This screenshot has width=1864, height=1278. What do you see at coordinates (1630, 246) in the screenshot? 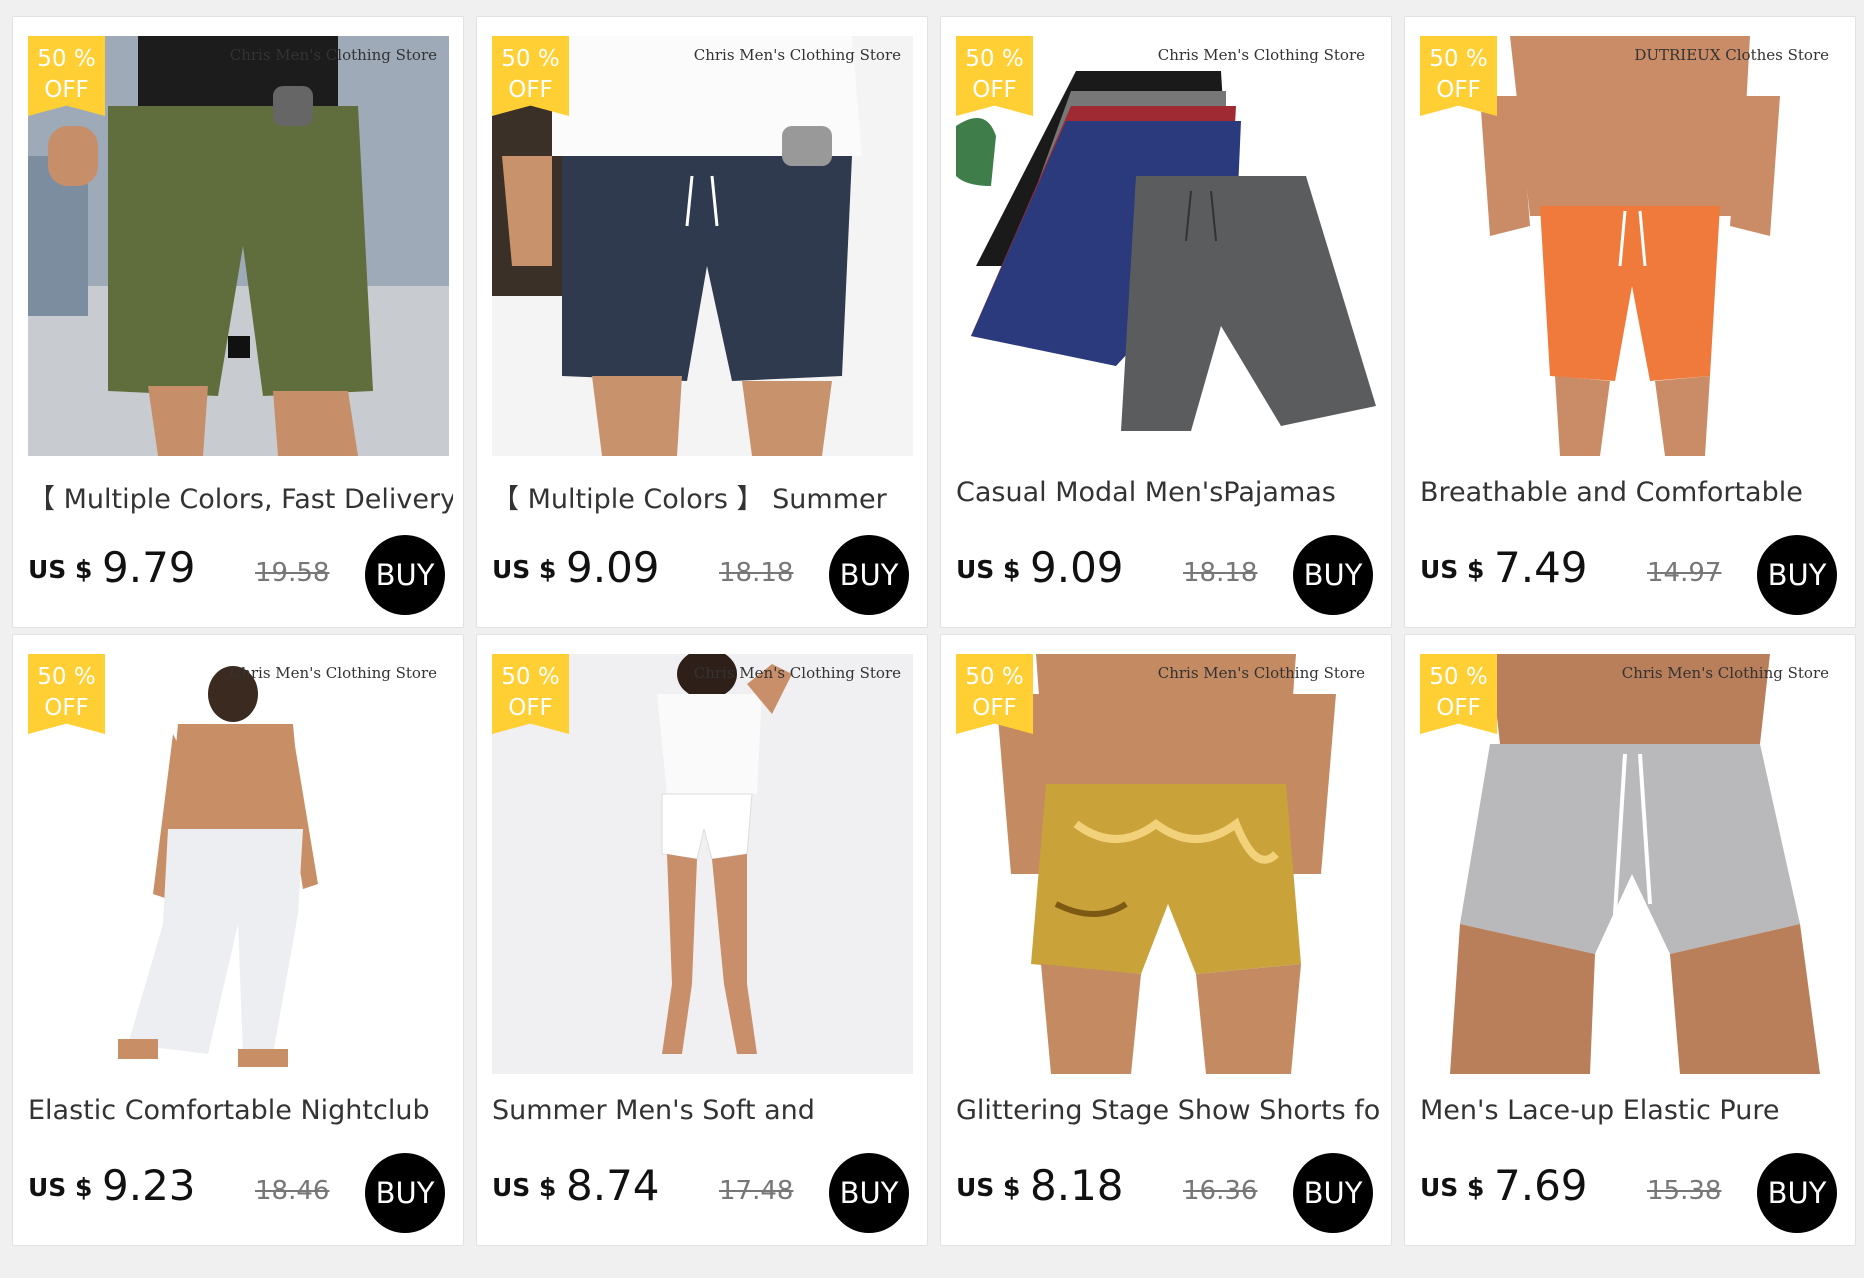
I see `product-image: DUTRIEUX Clothes Store 50 % OFF` at bounding box center [1630, 246].